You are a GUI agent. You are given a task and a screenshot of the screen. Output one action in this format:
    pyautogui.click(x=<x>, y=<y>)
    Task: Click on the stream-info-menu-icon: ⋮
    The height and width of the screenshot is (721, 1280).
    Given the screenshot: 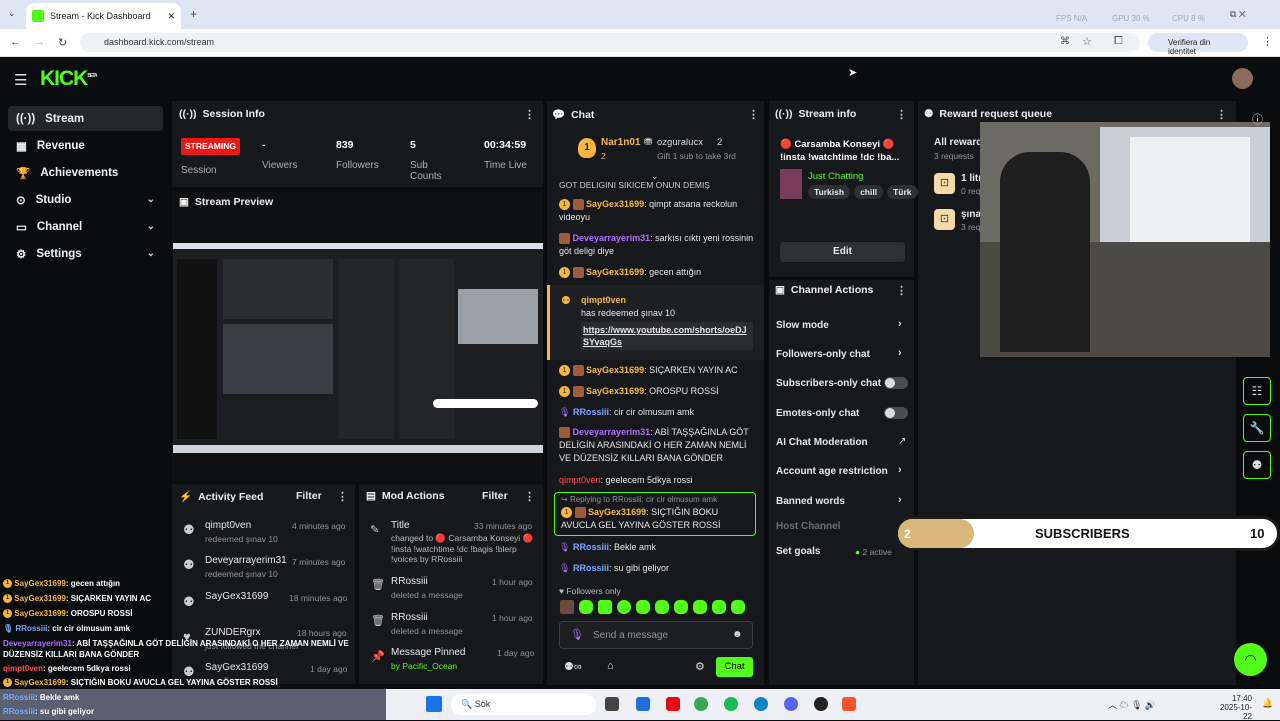 What is the action you would take?
    pyautogui.click(x=901, y=114)
    